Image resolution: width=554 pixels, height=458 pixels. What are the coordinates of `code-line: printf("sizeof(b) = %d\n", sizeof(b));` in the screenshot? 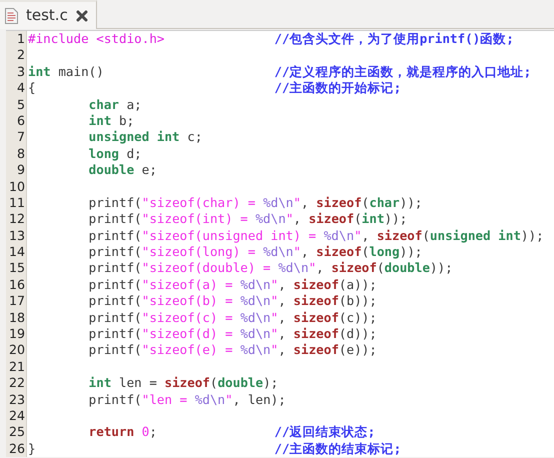 It's located at (233, 301).